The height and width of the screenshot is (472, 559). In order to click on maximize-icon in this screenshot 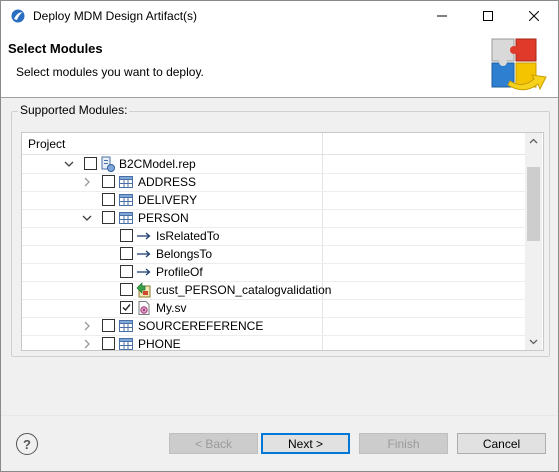, I will do `click(488, 16)`.